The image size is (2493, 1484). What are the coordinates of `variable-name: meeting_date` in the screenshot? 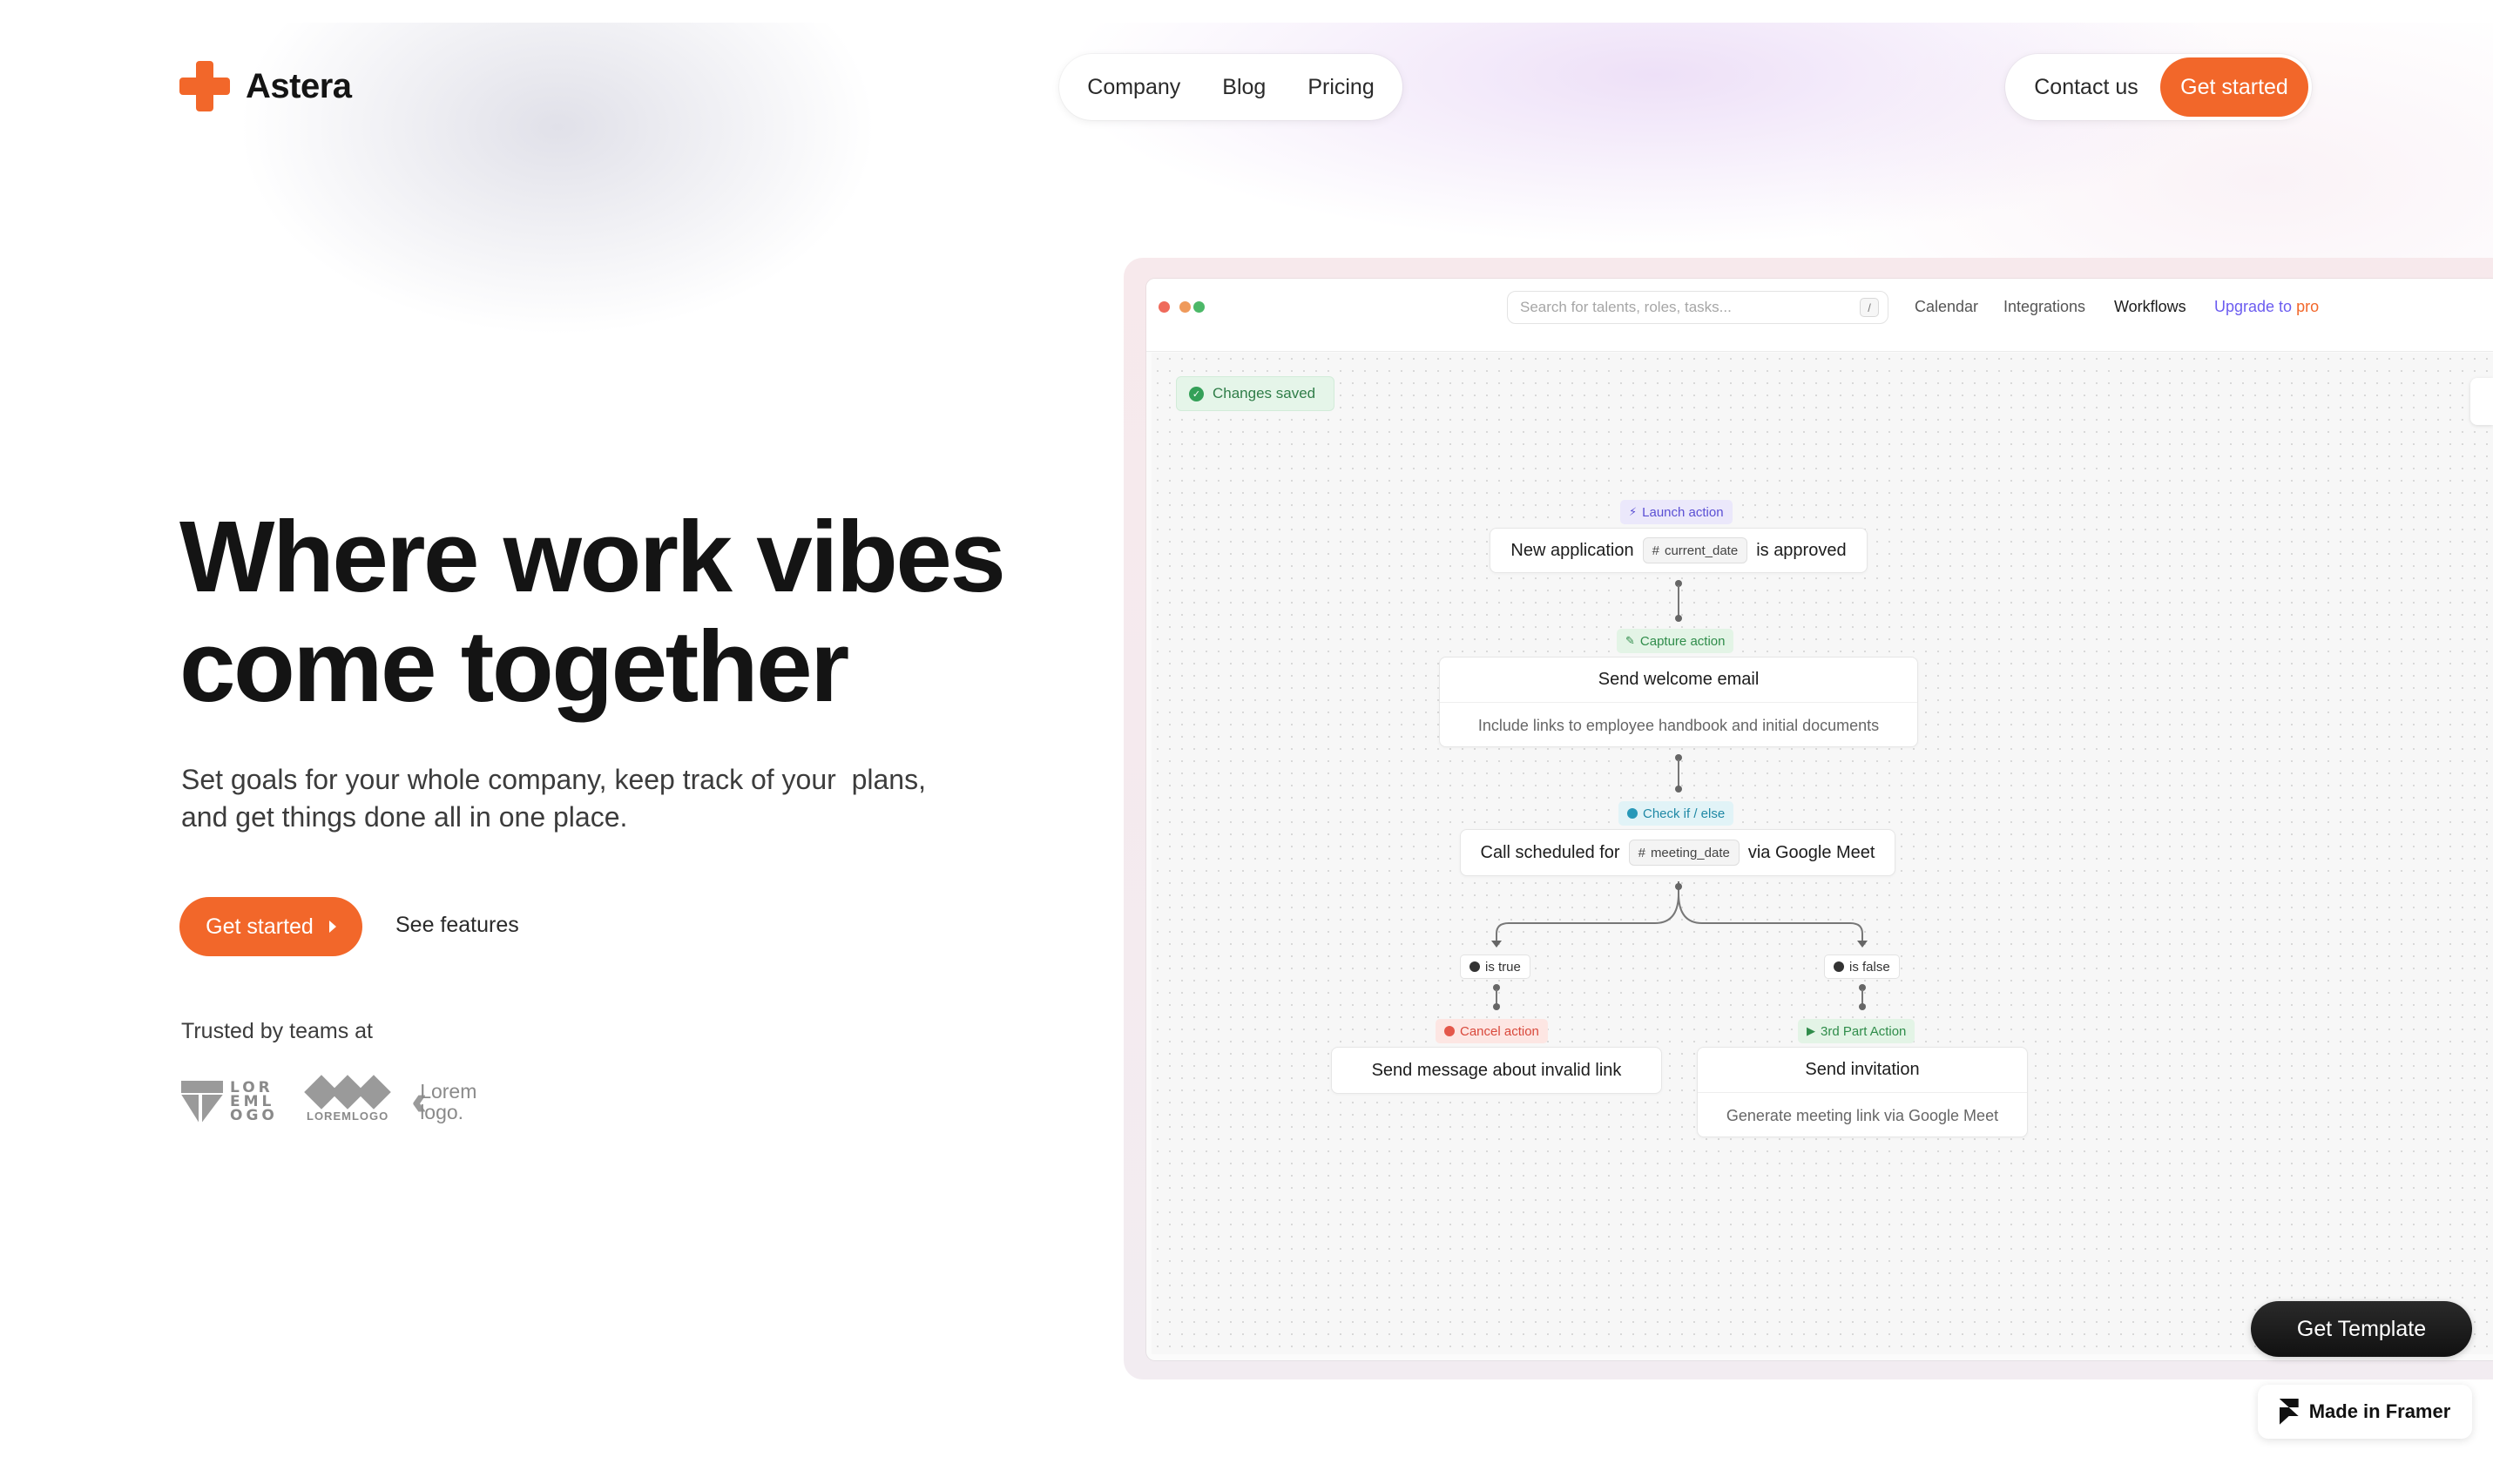 It's located at (1690, 853).